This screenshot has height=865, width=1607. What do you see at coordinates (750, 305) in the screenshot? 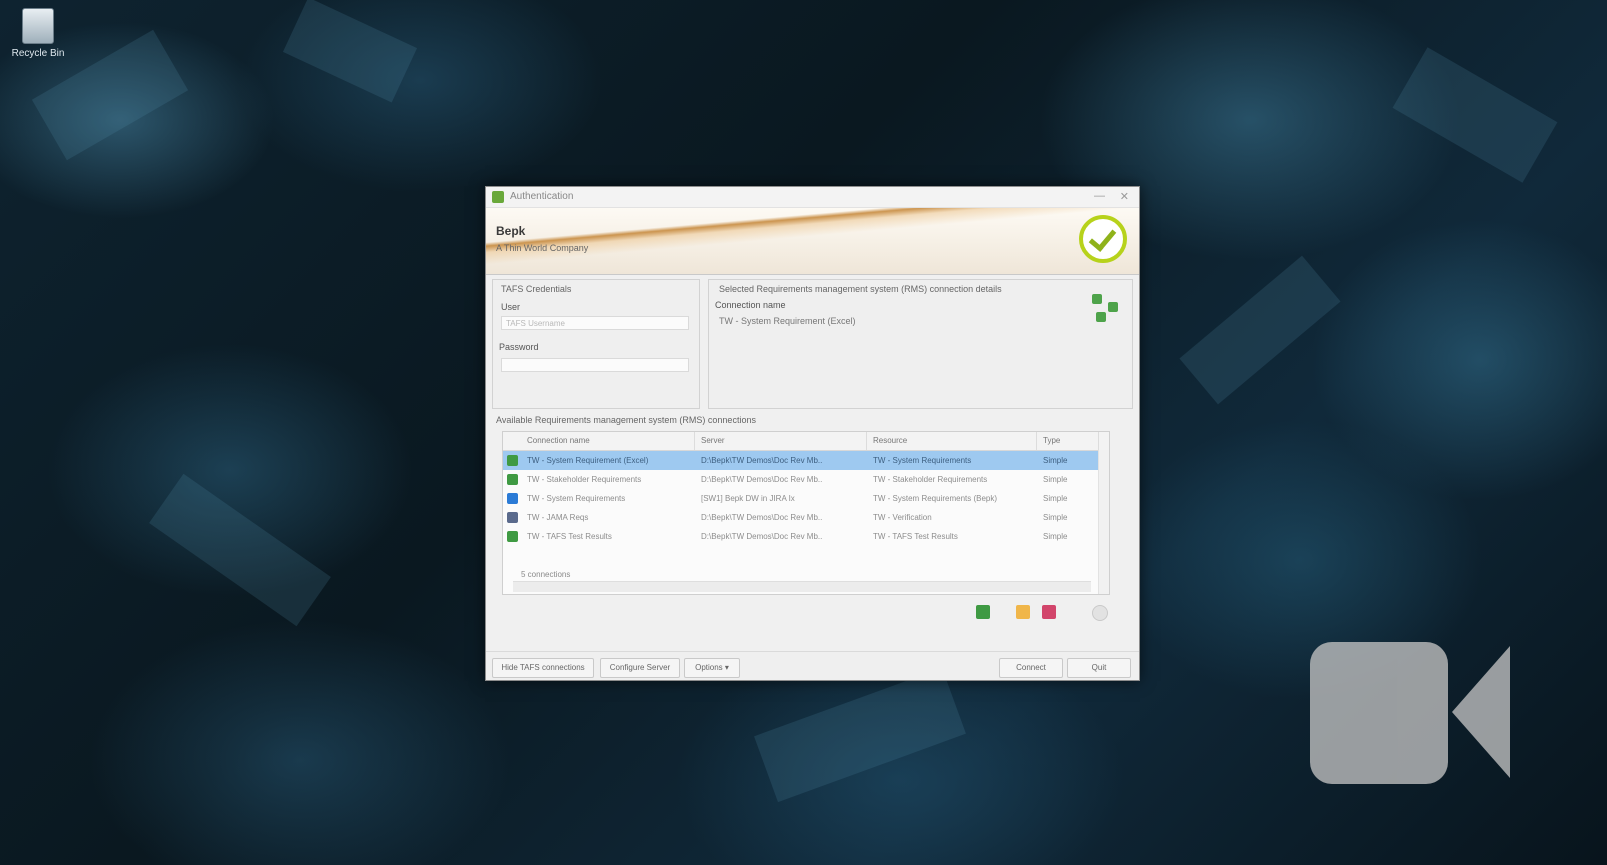
I see `connection-name-label: Connection name` at bounding box center [750, 305].